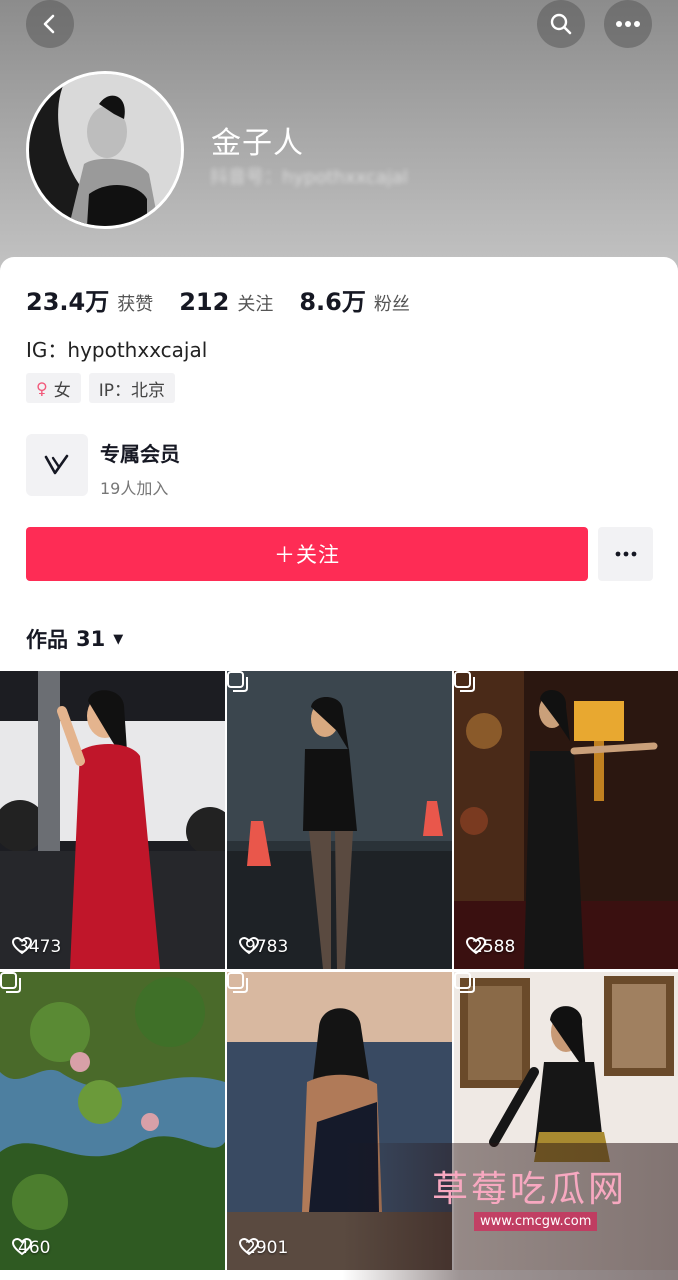 This screenshot has width=678, height=1280. What do you see at coordinates (332, 302) in the screenshot?
I see `stat-value: 8.6万` at bounding box center [332, 302].